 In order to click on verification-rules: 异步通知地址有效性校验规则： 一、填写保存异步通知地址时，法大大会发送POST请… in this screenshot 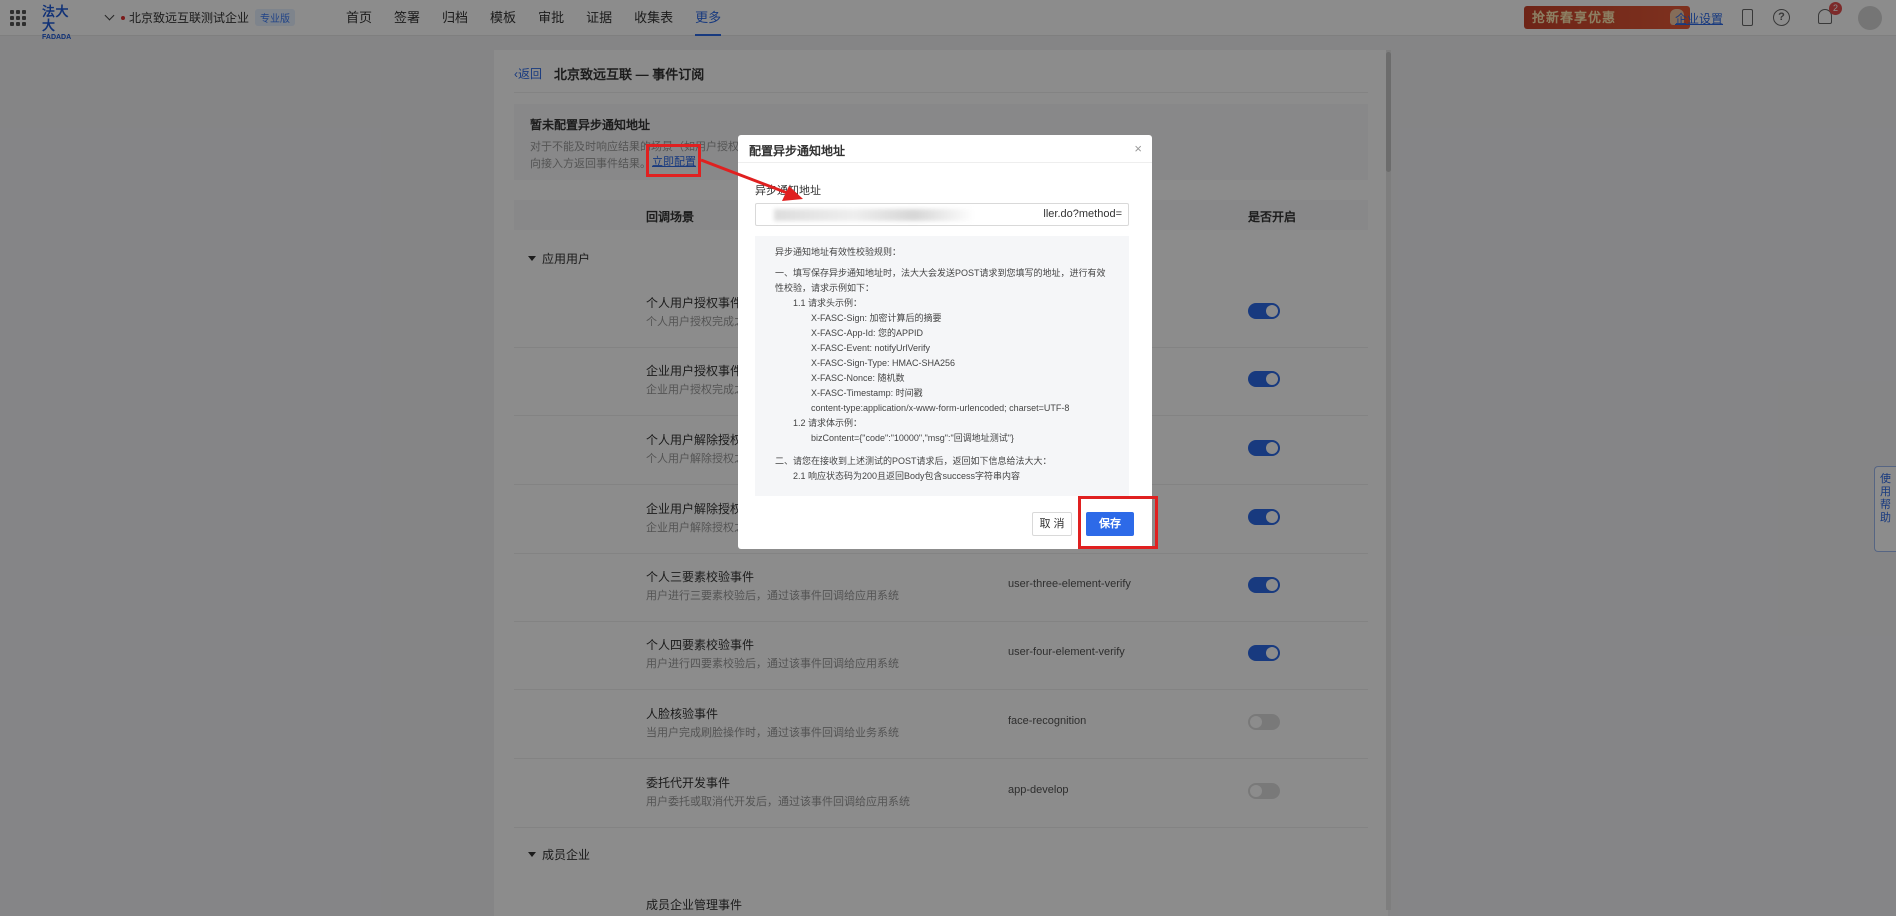, I will do `click(942, 366)`.